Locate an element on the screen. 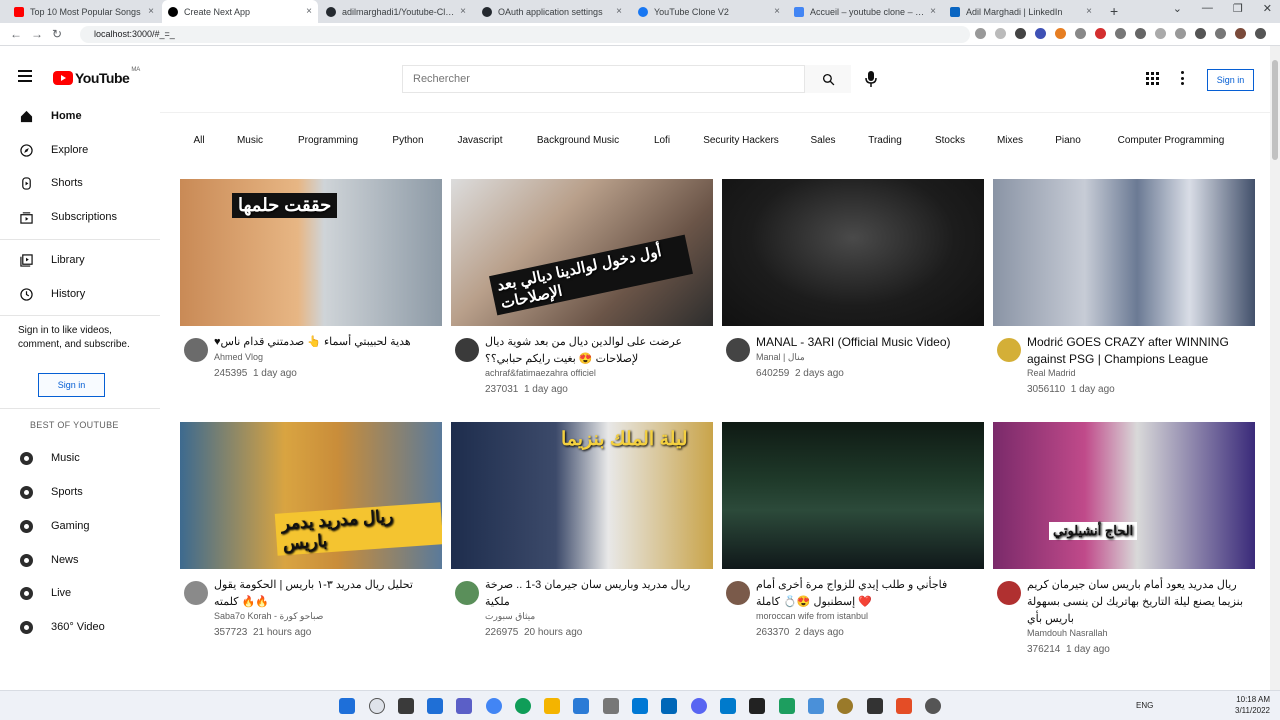 The width and height of the screenshot is (1280, 720). minimize-icon: — is located at coordinates (1207, 8).